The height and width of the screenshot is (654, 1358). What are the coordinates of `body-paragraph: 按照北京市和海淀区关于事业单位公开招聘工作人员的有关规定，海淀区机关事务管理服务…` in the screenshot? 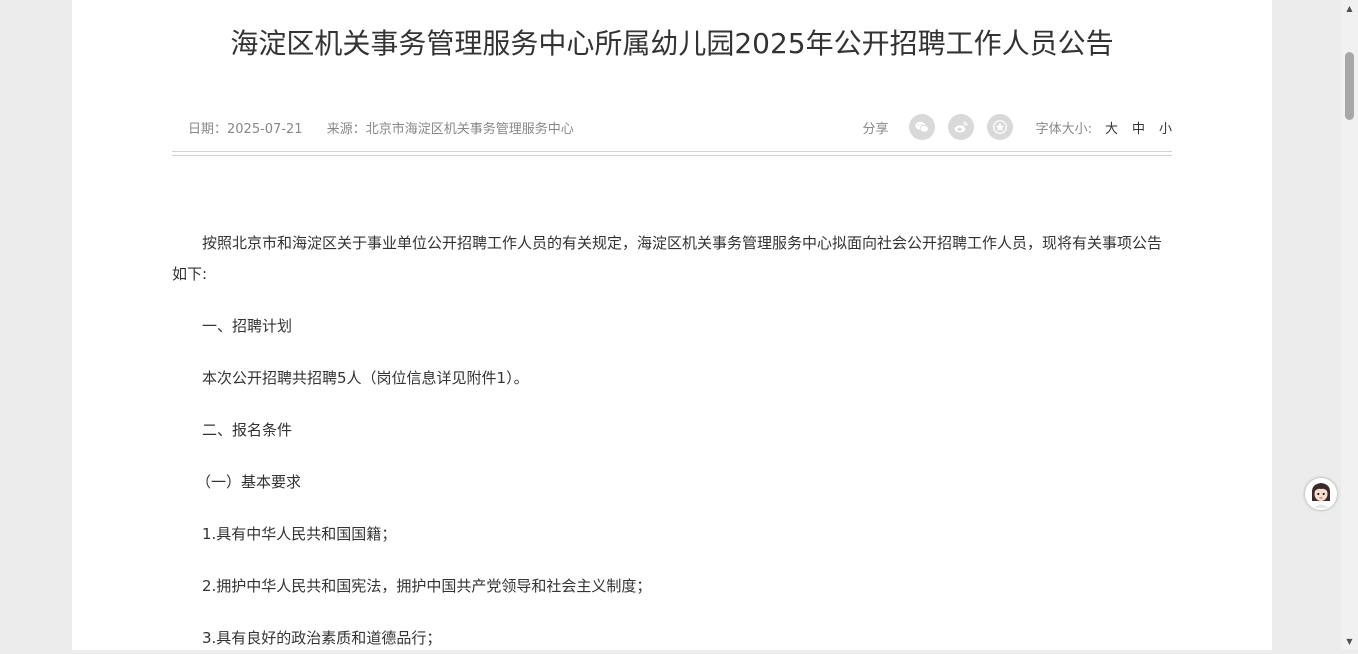 It's located at (667, 258).